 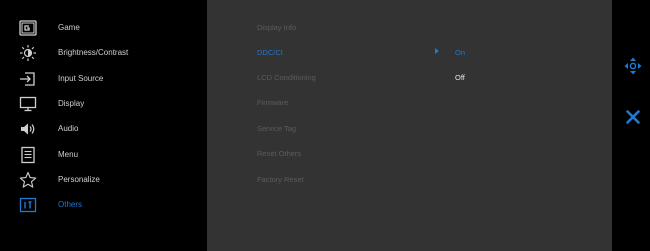 I want to click on menu-item-others: Others, so click(x=103, y=205).